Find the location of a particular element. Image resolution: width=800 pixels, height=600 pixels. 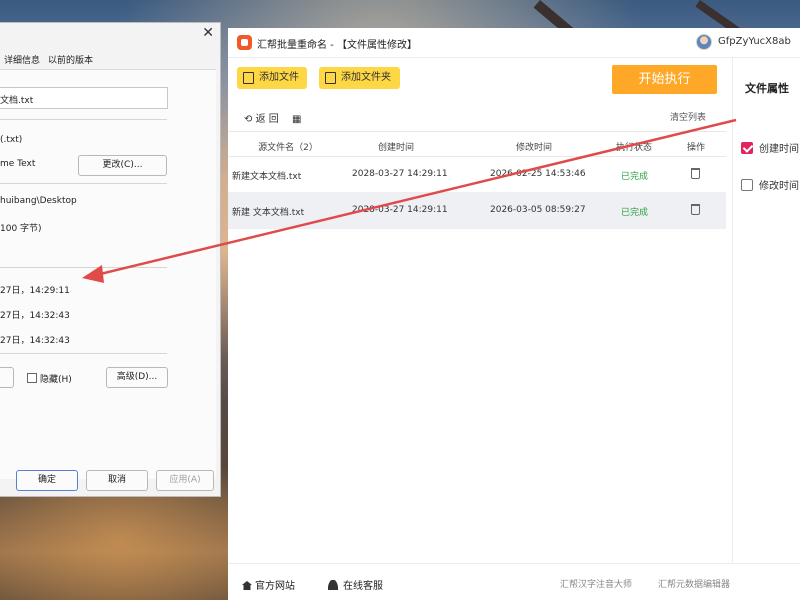

annotation-arrow-head is located at coordinates (93, 274).